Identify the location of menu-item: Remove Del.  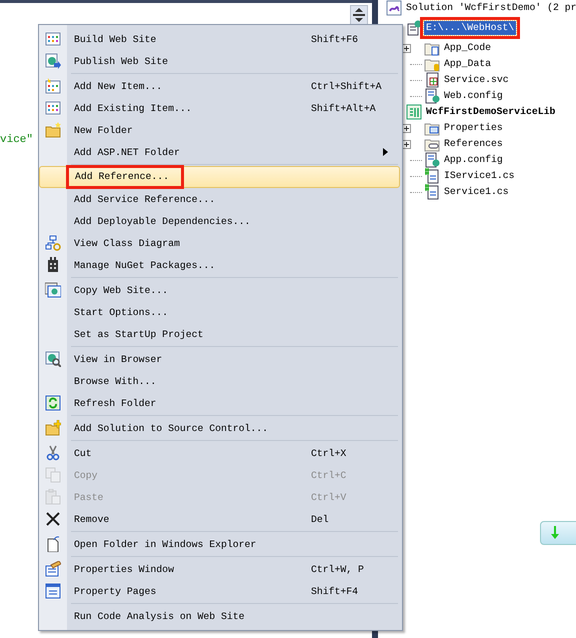
(219, 519).